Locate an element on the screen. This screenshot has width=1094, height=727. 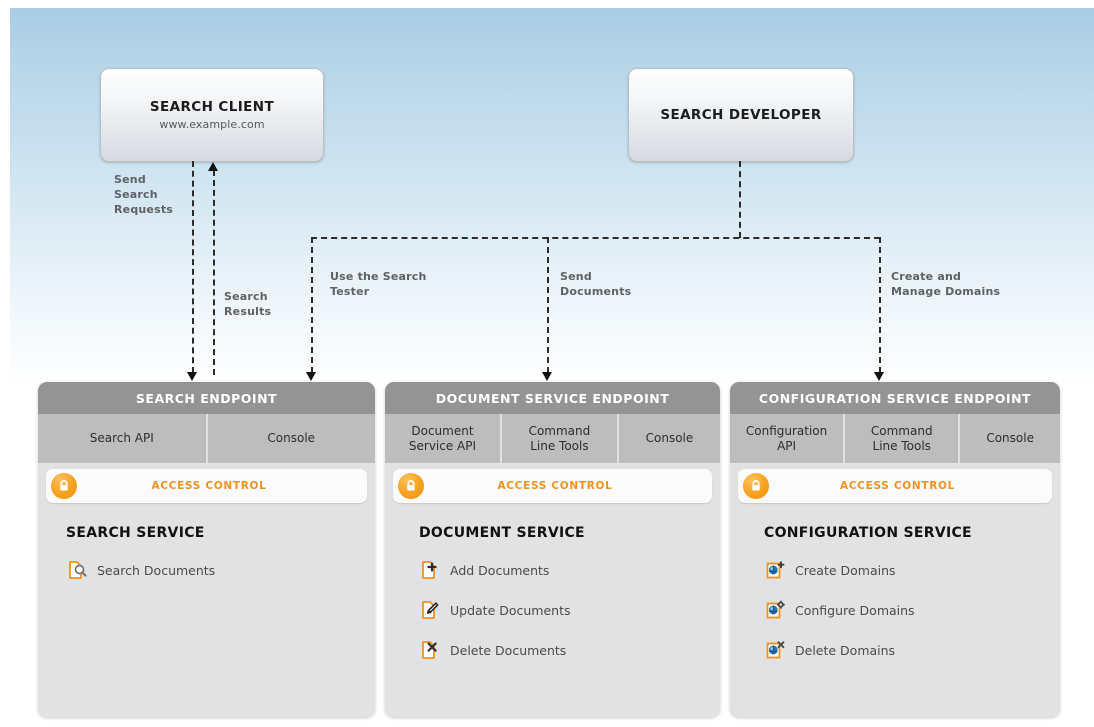
service-item-label: Create Domains is located at coordinates (845, 570).